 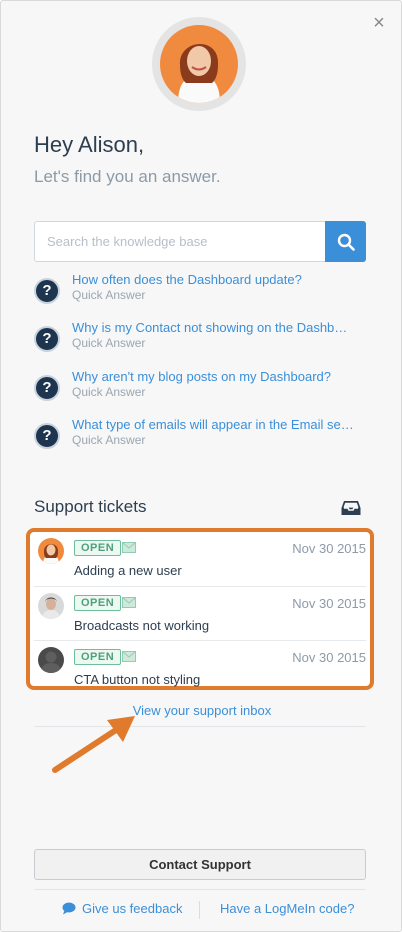 I want to click on avatar, so click(x=199, y=64).